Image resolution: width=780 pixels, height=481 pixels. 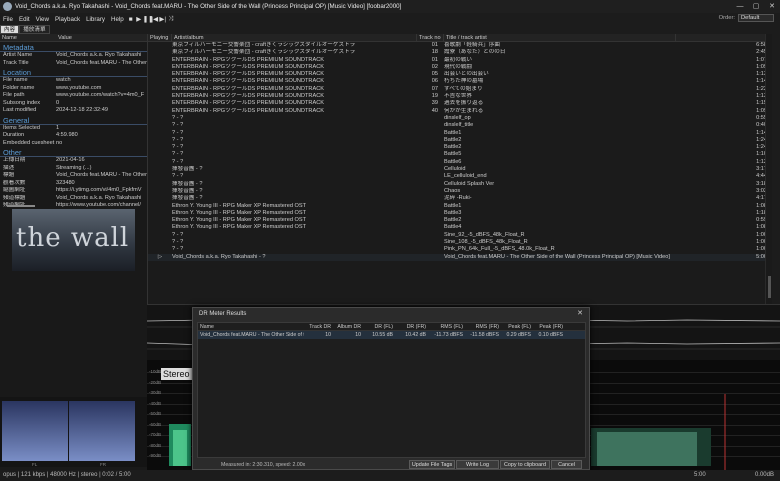 What do you see at coordinates (148, 19) in the screenshot?
I see `pause-icon: ❚❚` at bounding box center [148, 19].